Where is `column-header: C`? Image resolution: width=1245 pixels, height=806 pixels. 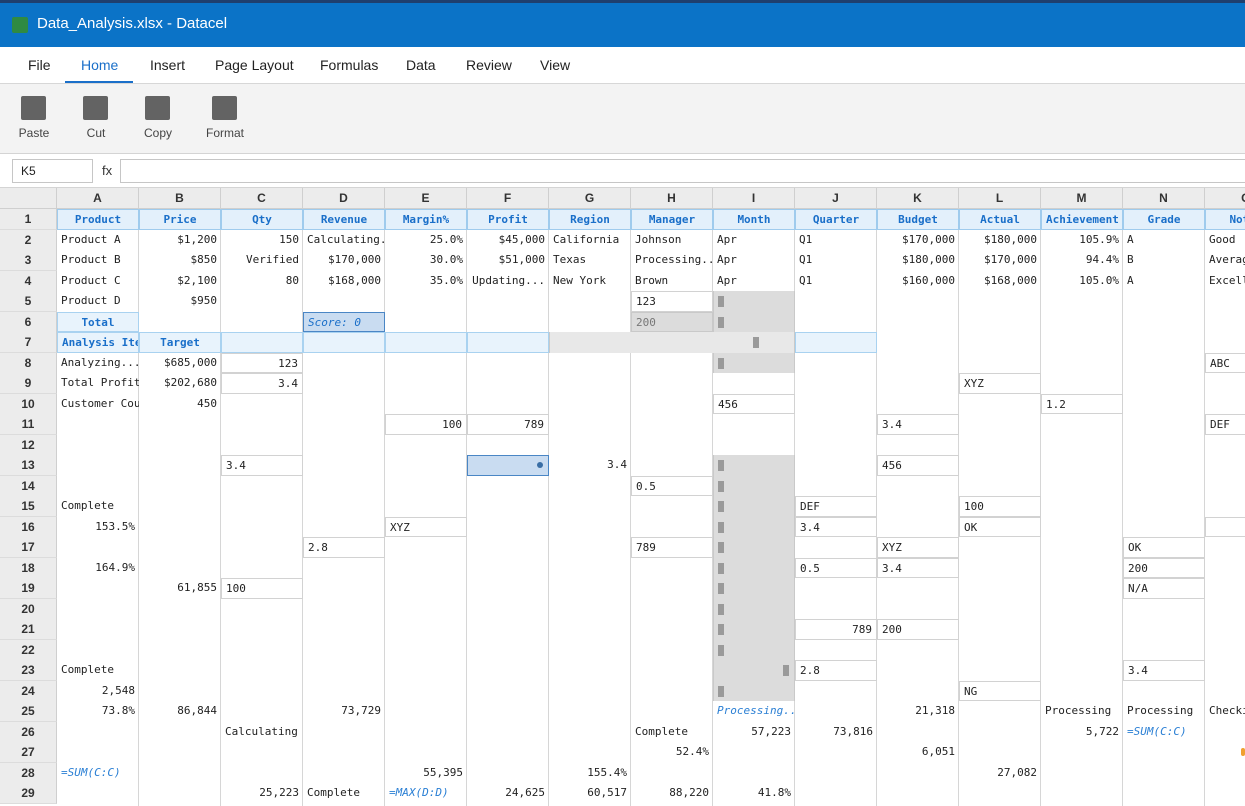
column-header: C is located at coordinates (1225, 198).